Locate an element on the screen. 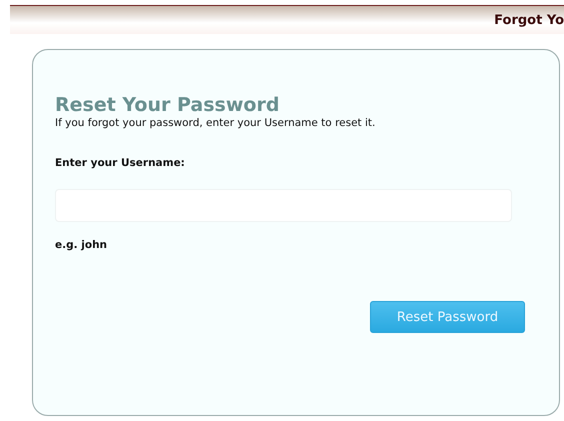 Image resolution: width=564 pixels, height=421 pixels. page-title: Forgot Yo is located at coordinates (529, 20).